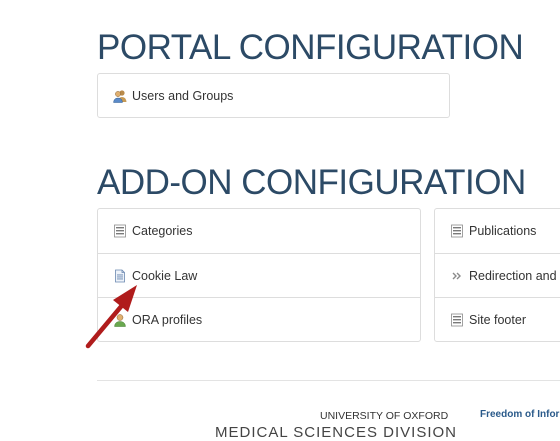 This screenshot has width=560, height=441. I want to click on user-icon, so click(120, 320).